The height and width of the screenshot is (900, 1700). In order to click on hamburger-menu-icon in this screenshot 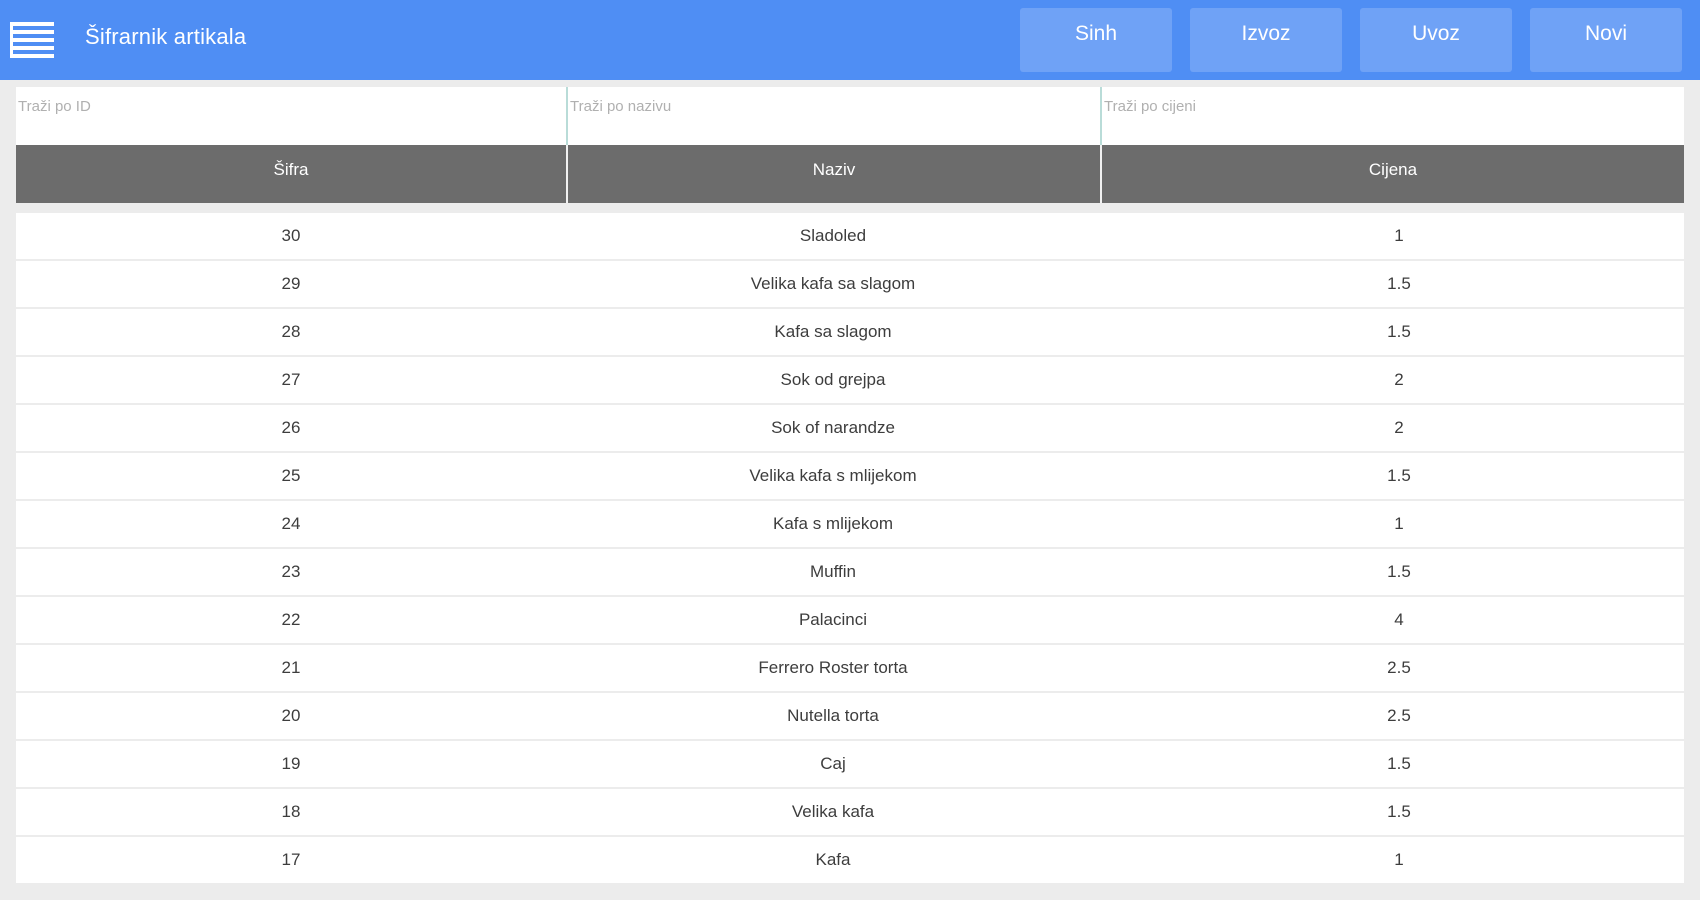, I will do `click(32, 40)`.